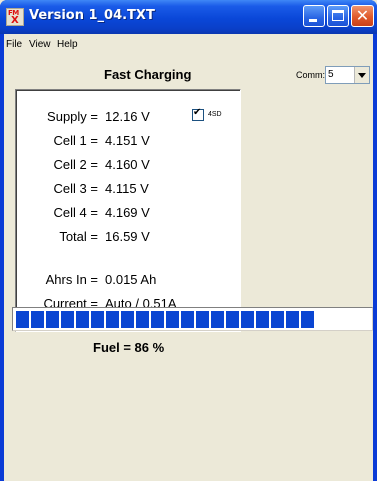 This screenshot has width=377, height=481. I want to click on ahrs-value: 0.015 Ah, so click(131, 279).